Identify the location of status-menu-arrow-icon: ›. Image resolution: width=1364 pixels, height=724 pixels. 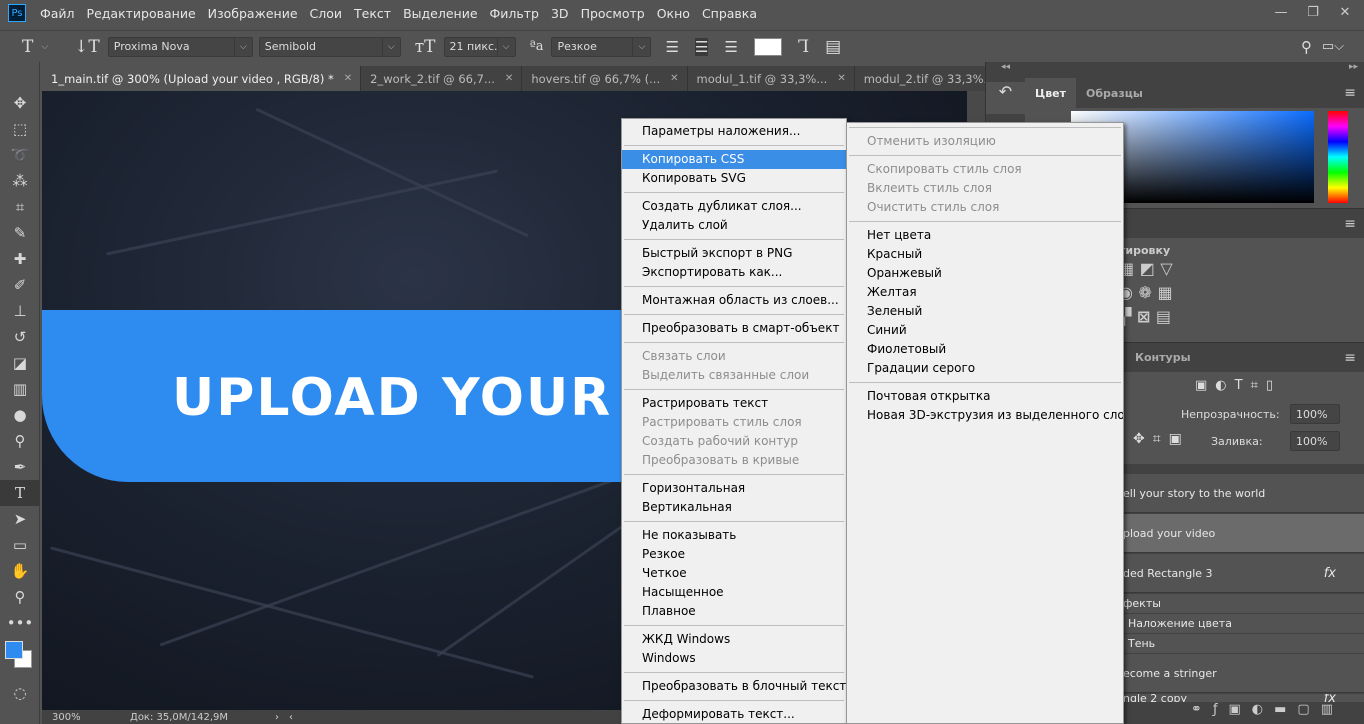
(277, 717).